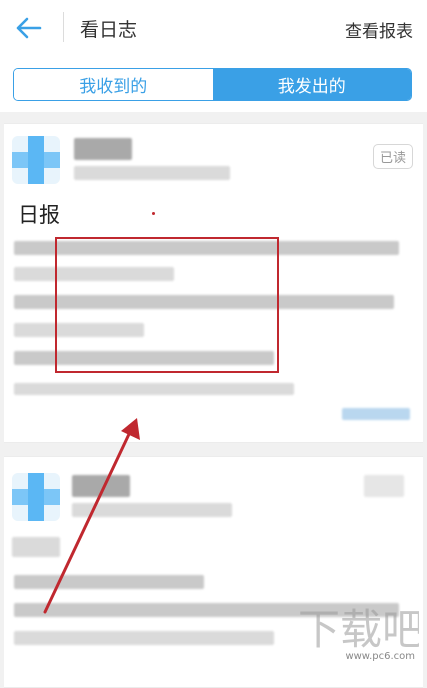 The image size is (427, 688). I want to click on watermark-url: www.pc6.com, so click(380, 656).